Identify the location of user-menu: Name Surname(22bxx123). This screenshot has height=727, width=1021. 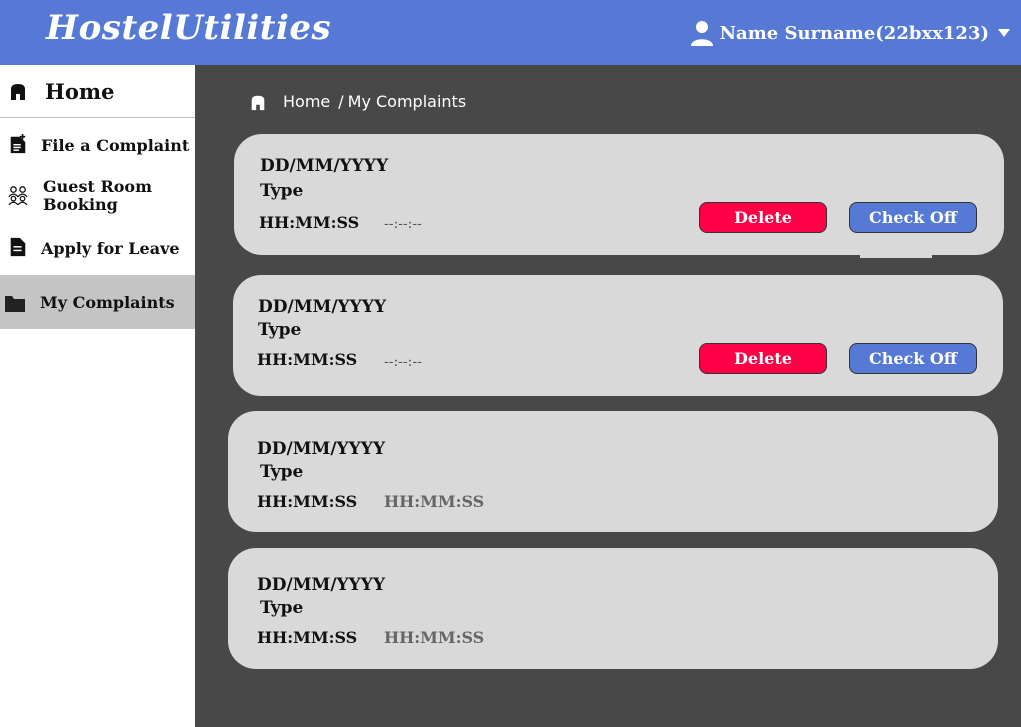
(850, 33).